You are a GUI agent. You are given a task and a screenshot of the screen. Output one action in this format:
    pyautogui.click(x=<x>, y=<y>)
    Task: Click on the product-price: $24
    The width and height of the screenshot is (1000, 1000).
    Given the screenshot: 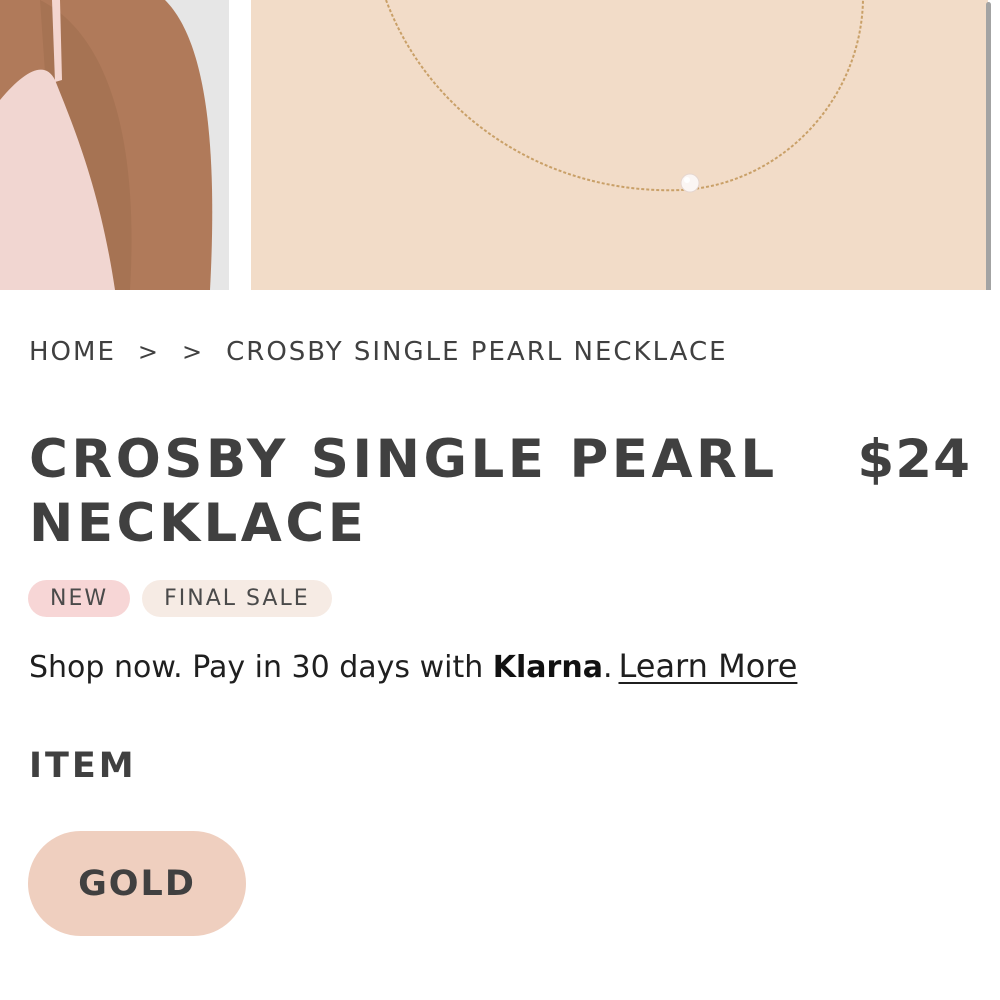 What is the action you would take?
    pyautogui.click(x=914, y=459)
    